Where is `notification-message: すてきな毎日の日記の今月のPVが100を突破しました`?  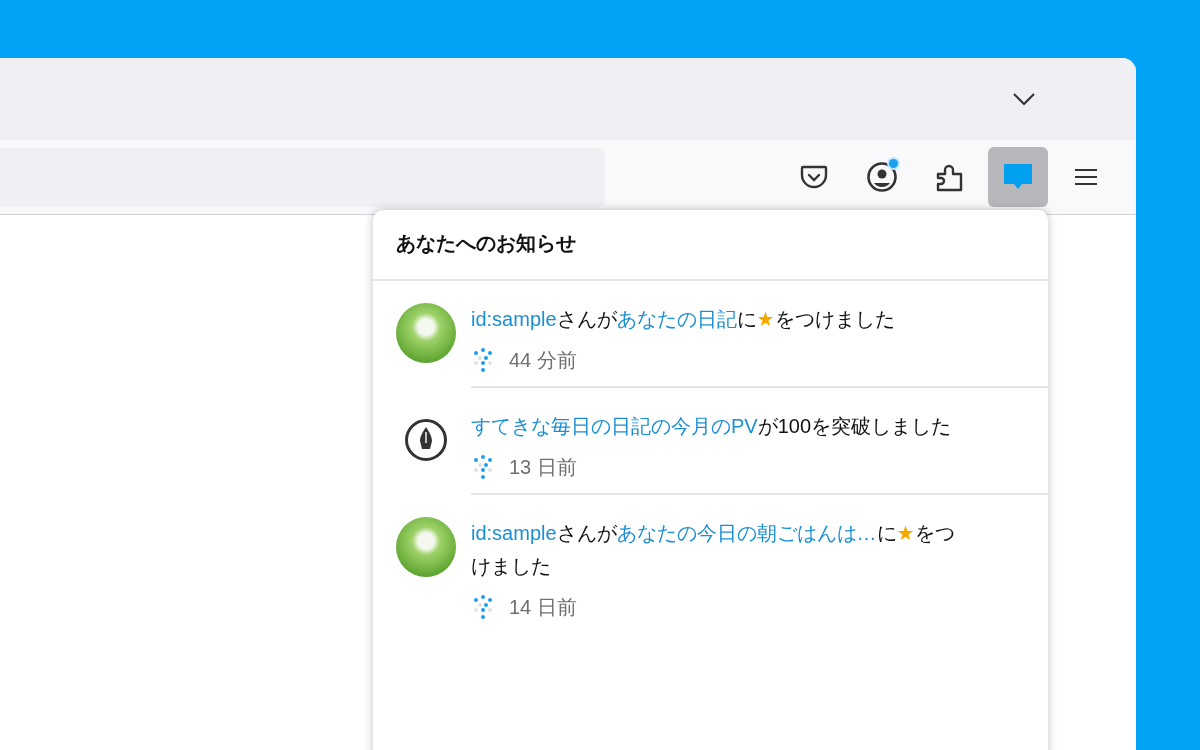
notification-message: すてきな毎日の日記の今月のPVが100を突破しました is located at coordinates (712, 426).